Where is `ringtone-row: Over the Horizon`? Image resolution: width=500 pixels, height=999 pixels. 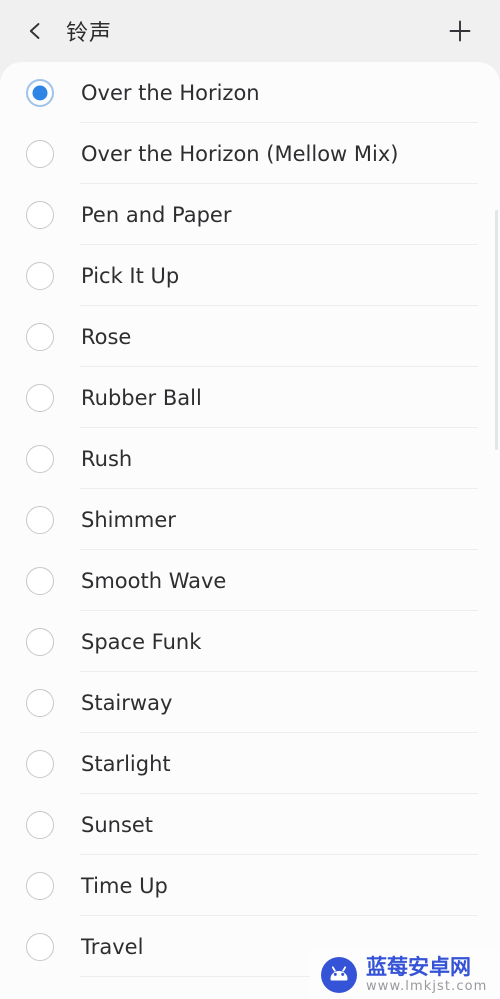
ringtone-row: Over the Horizon is located at coordinates (250, 92).